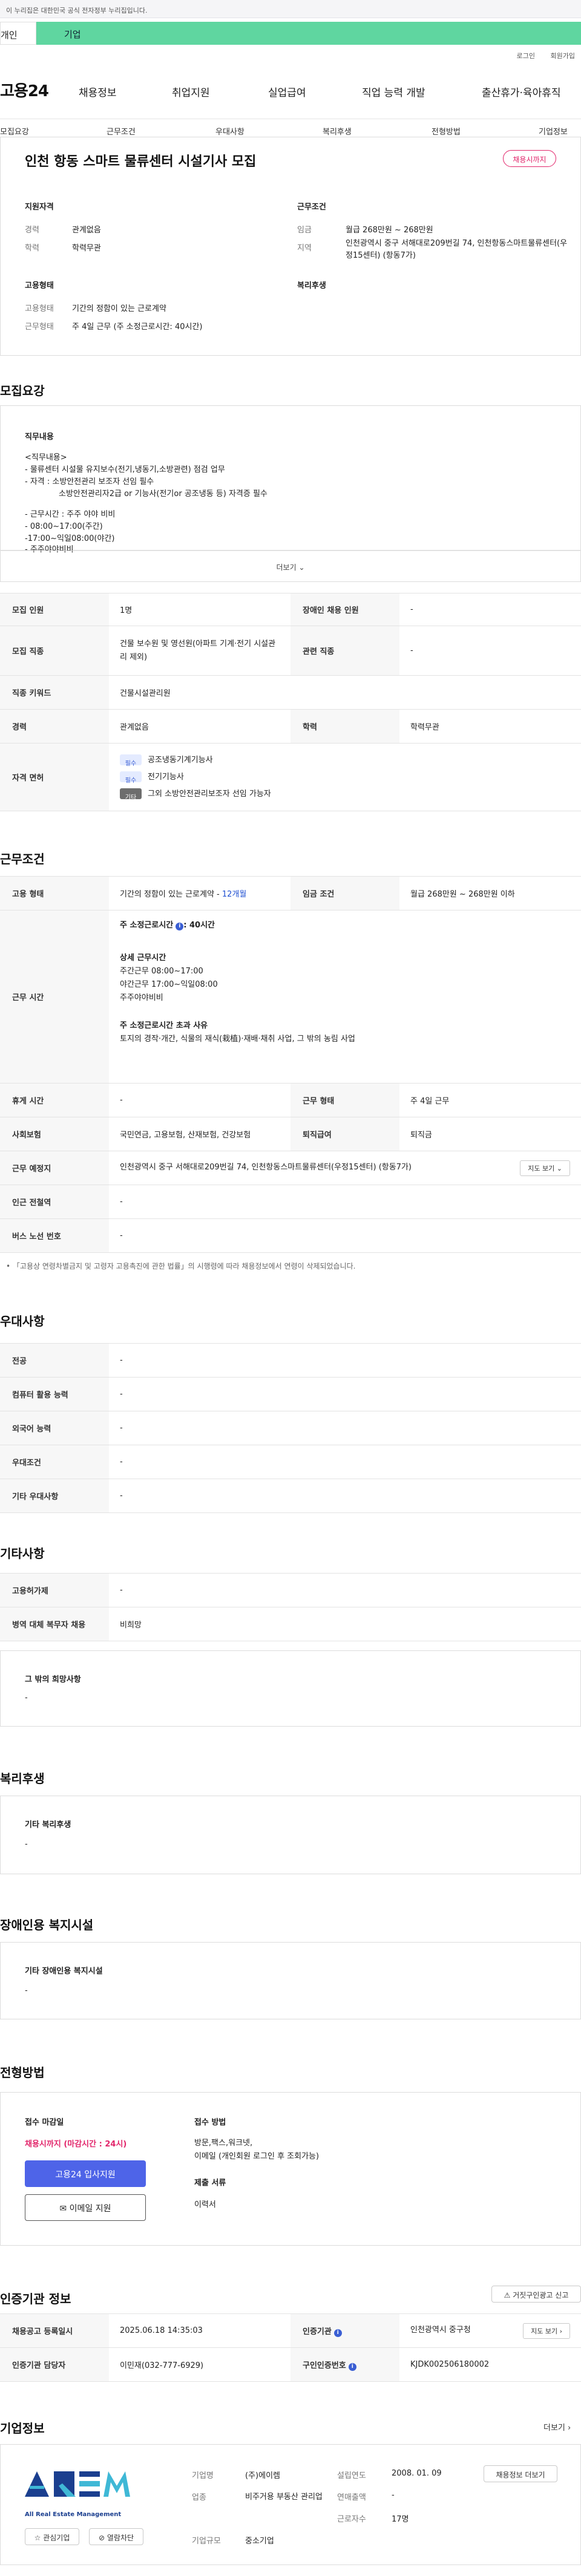 The height and width of the screenshot is (2576, 581). Describe the element at coordinates (77, 11) in the screenshot. I see `gov-notice-text: 이 누리집은 대한민국 공식 전자정부 누리집입니다.` at that location.